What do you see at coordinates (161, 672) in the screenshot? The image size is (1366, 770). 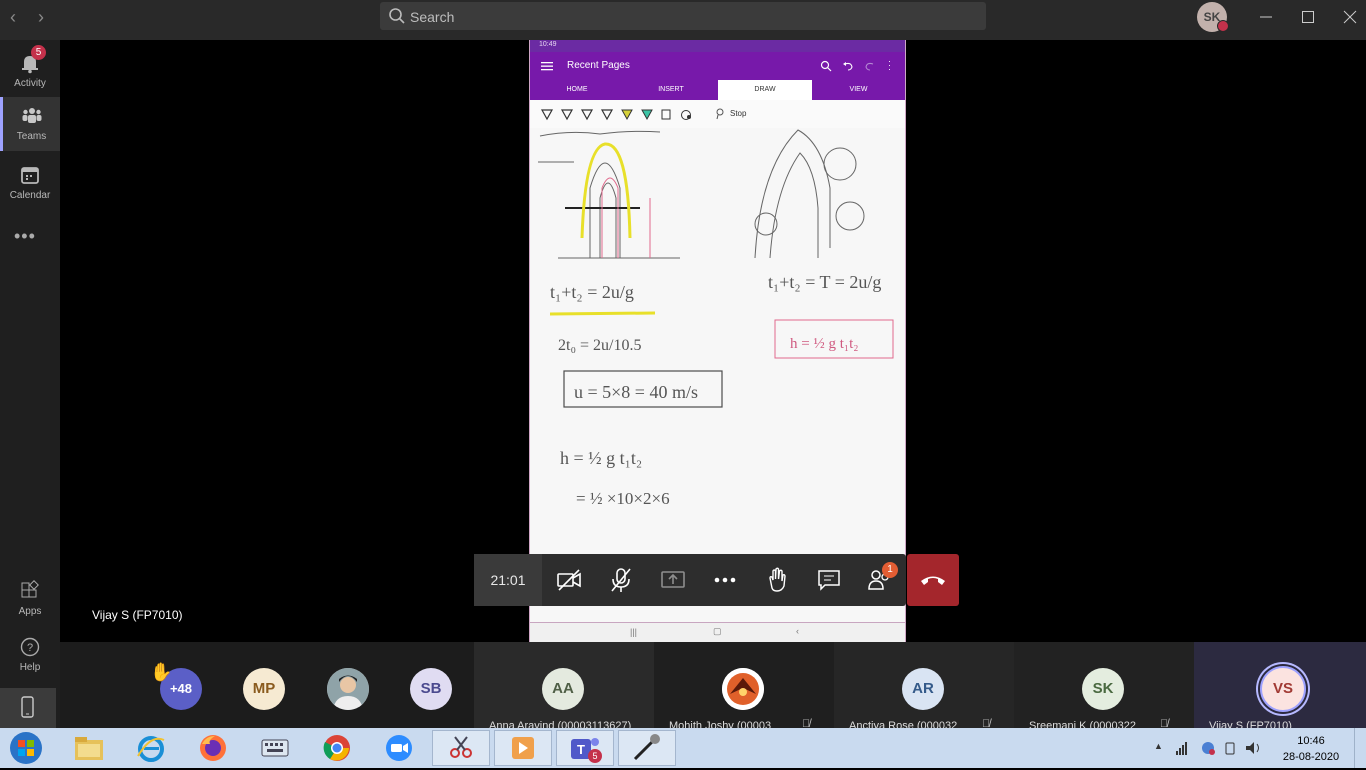 I see `raised-hand-icon: ✋` at bounding box center [161, 672].